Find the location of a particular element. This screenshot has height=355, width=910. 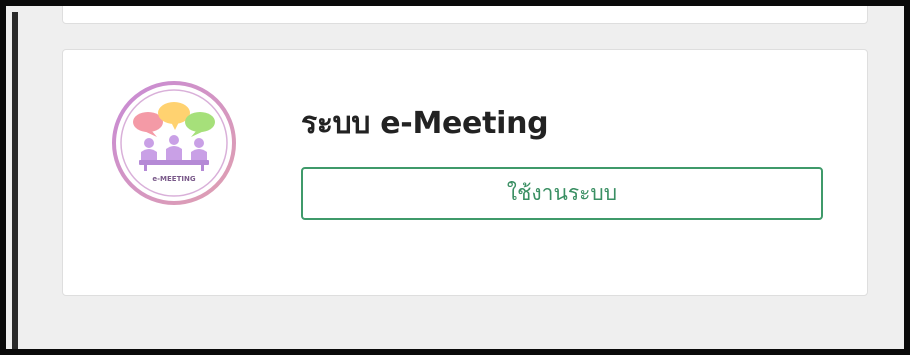

window-edge is located at coordinates (15, 180).